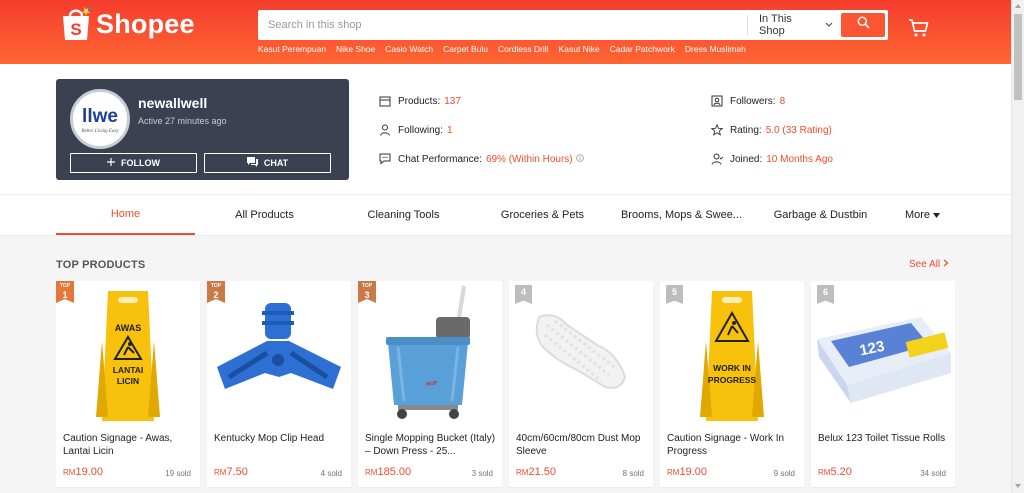 This screenshot has height=493, width=1024. Describe the element at coordinates (264, 215) in the screenshot. I see `tab-all-products: All Products` at that location.